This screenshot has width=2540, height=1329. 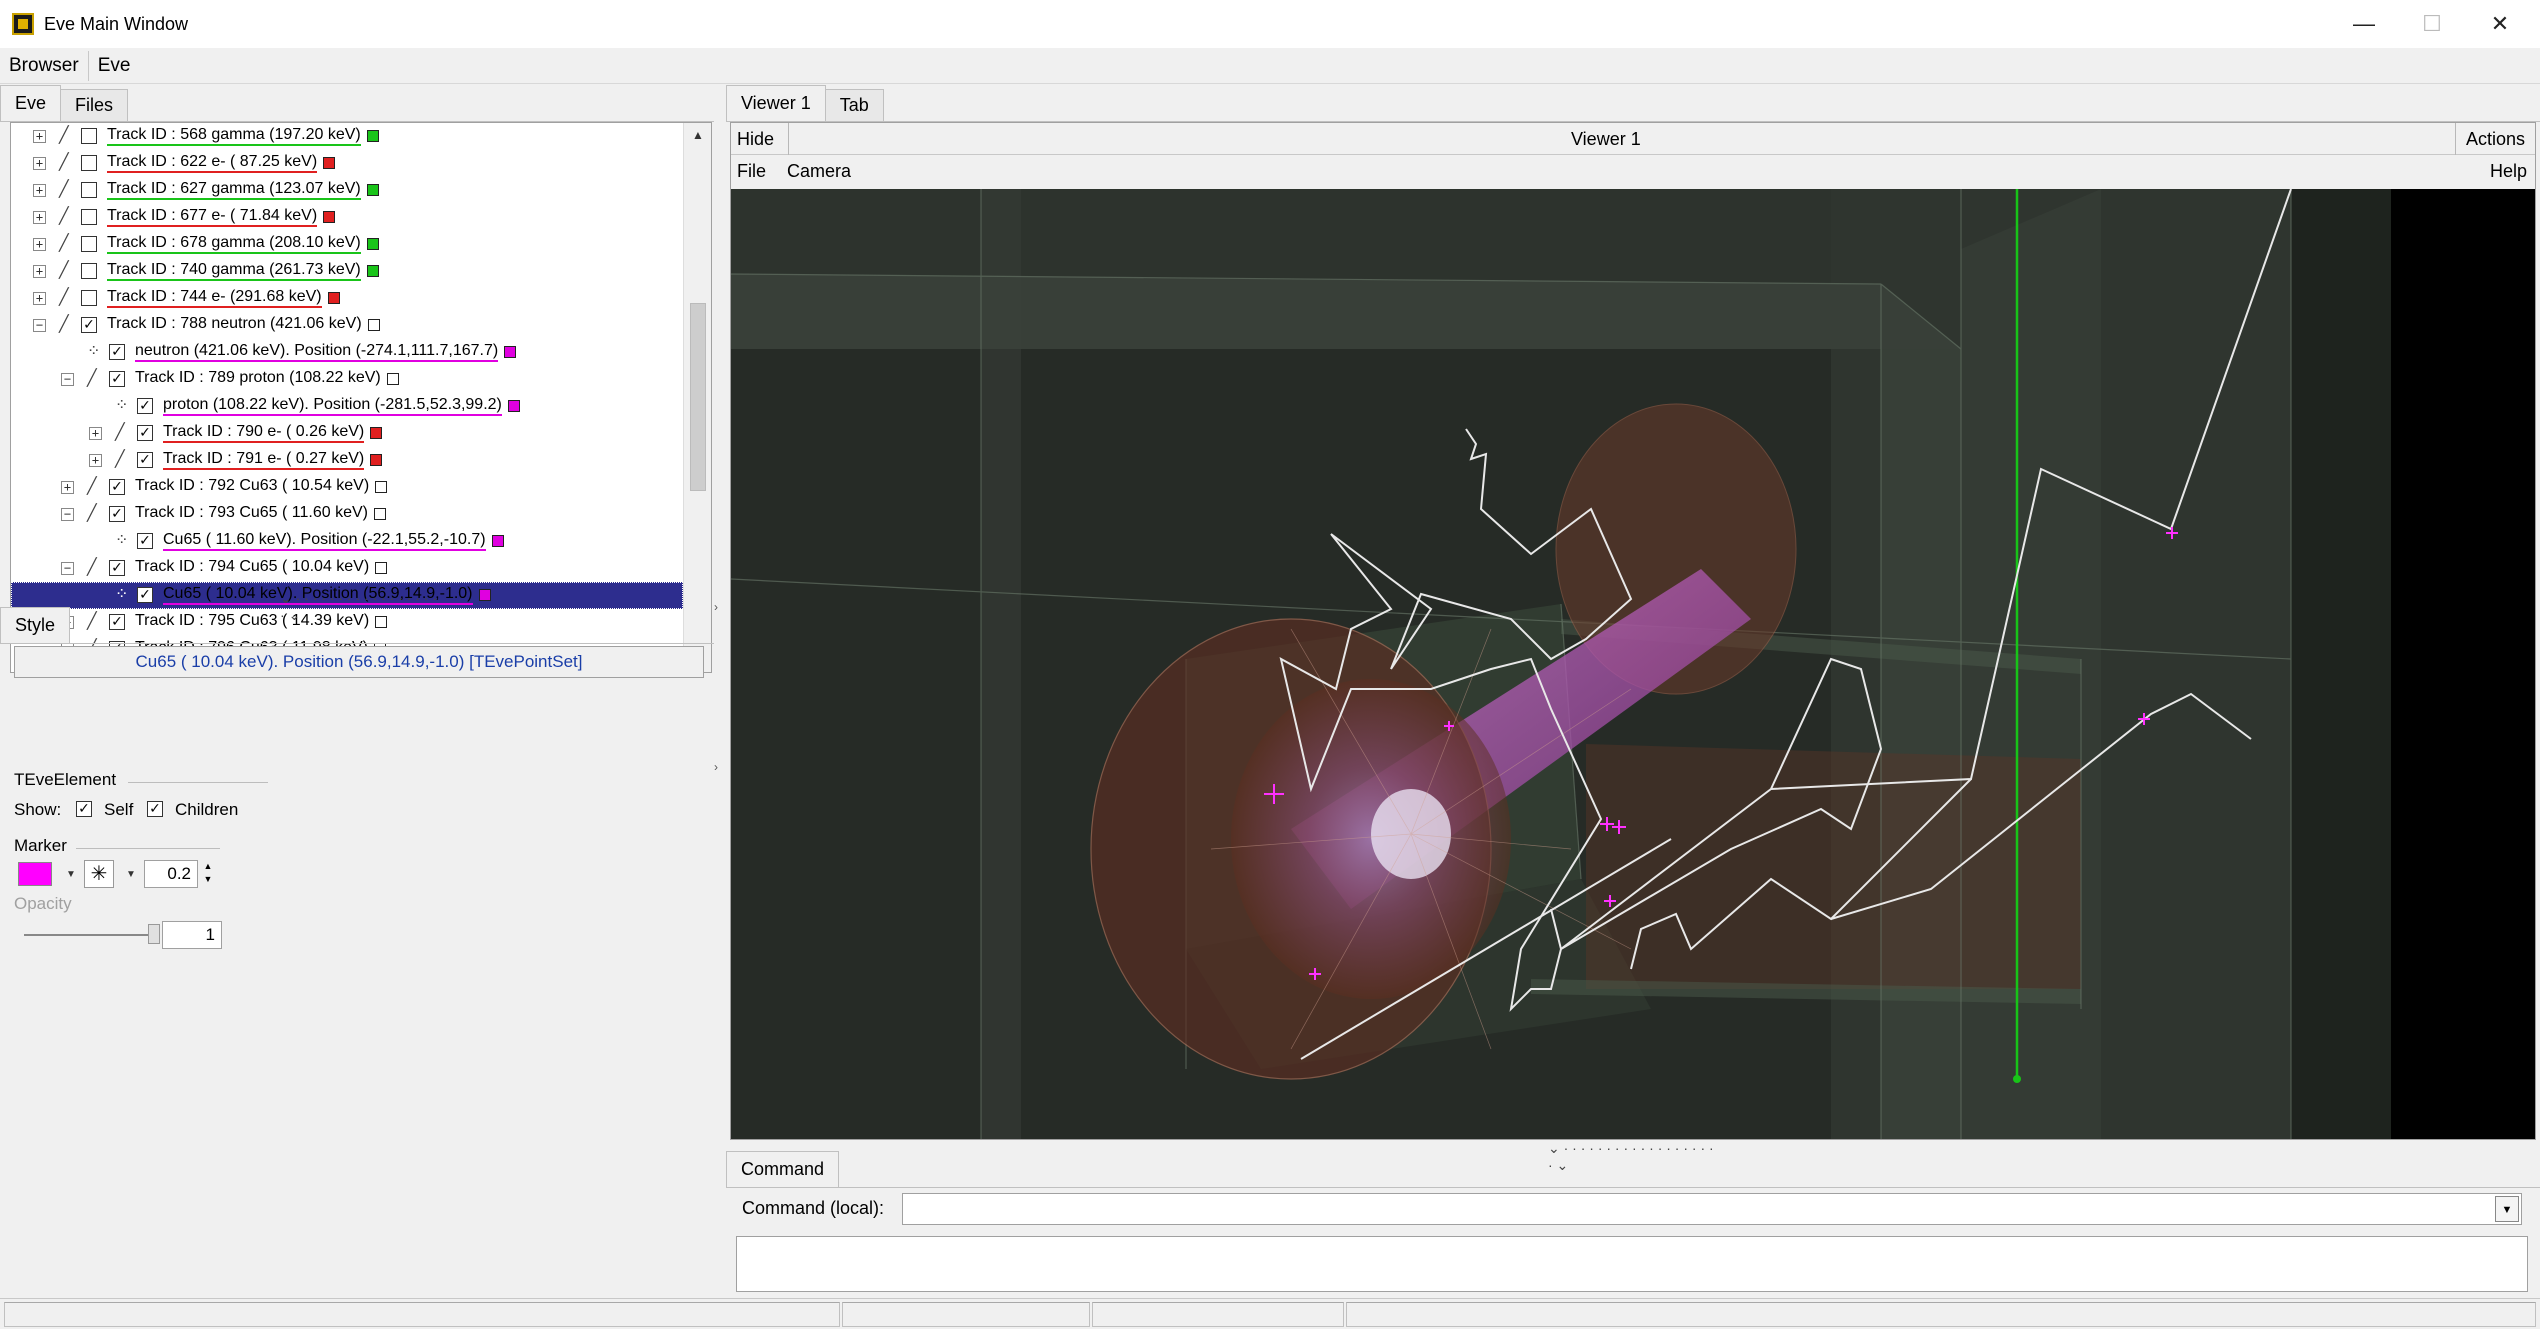 I want to click on scroll-thumb, so click(x=698, y=397).